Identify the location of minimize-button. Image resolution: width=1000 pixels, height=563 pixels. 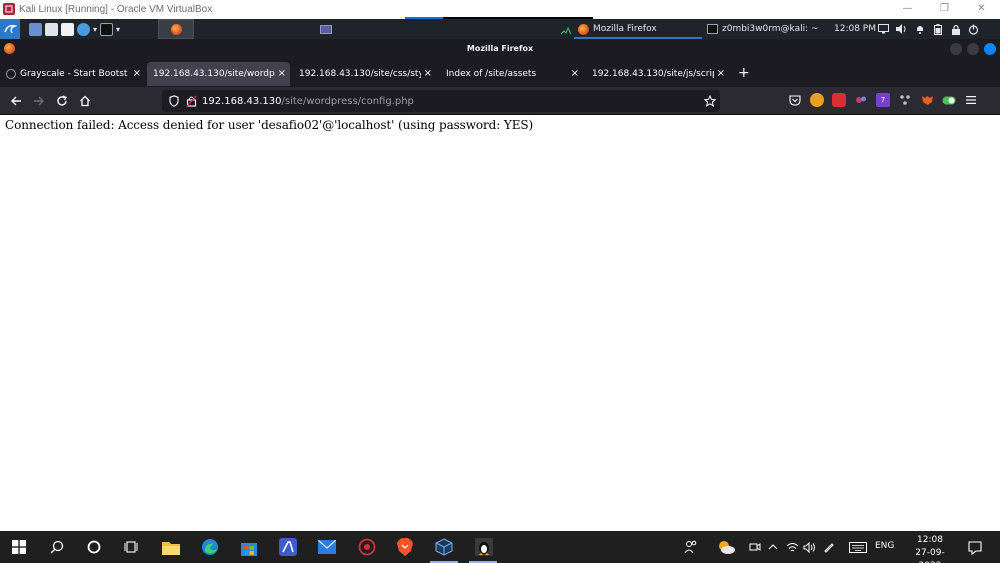
(956, 49).